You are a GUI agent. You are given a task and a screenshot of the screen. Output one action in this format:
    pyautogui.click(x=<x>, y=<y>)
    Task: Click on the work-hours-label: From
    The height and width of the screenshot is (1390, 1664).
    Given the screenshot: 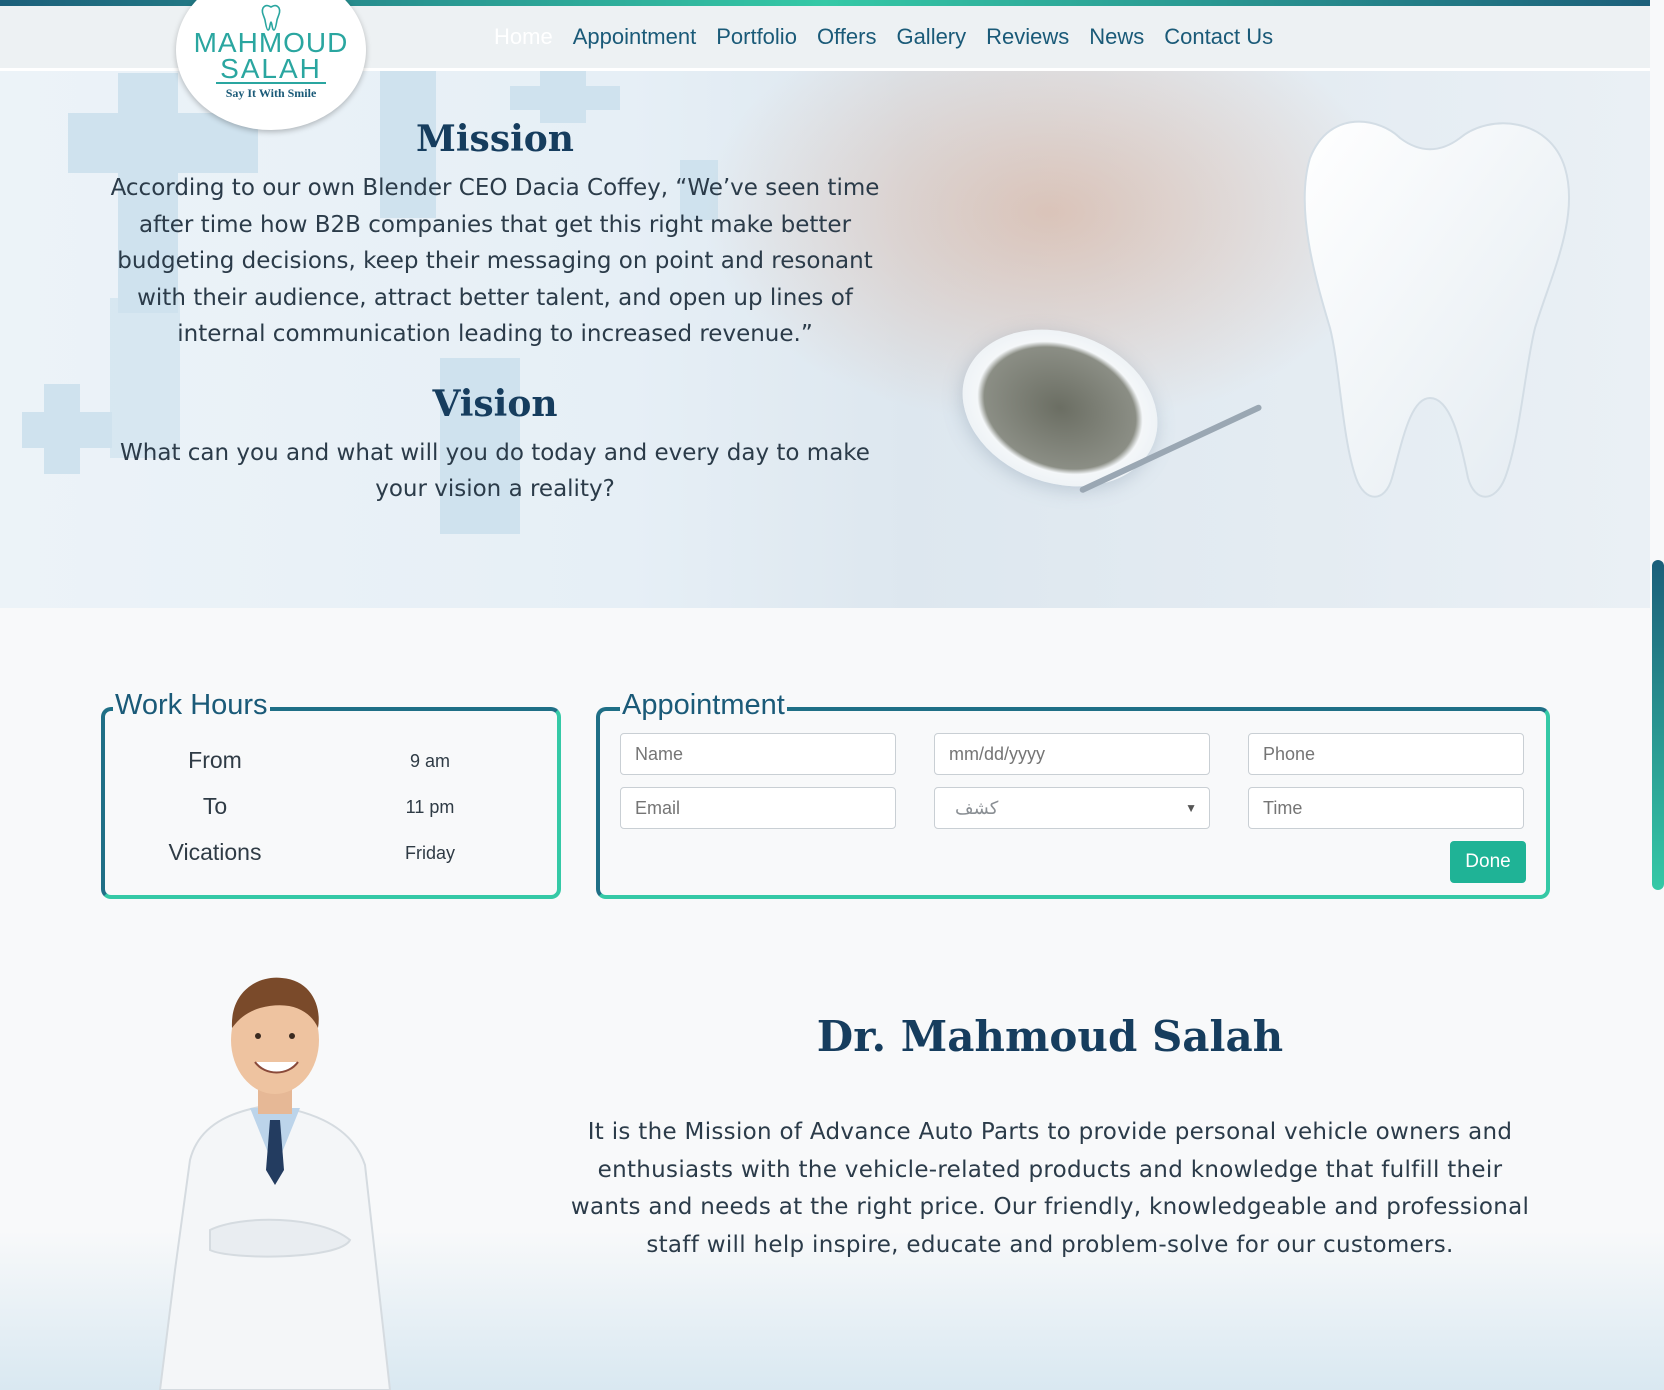 What is the action you would take?
    pyautogui.click(x=215, y=760)
    